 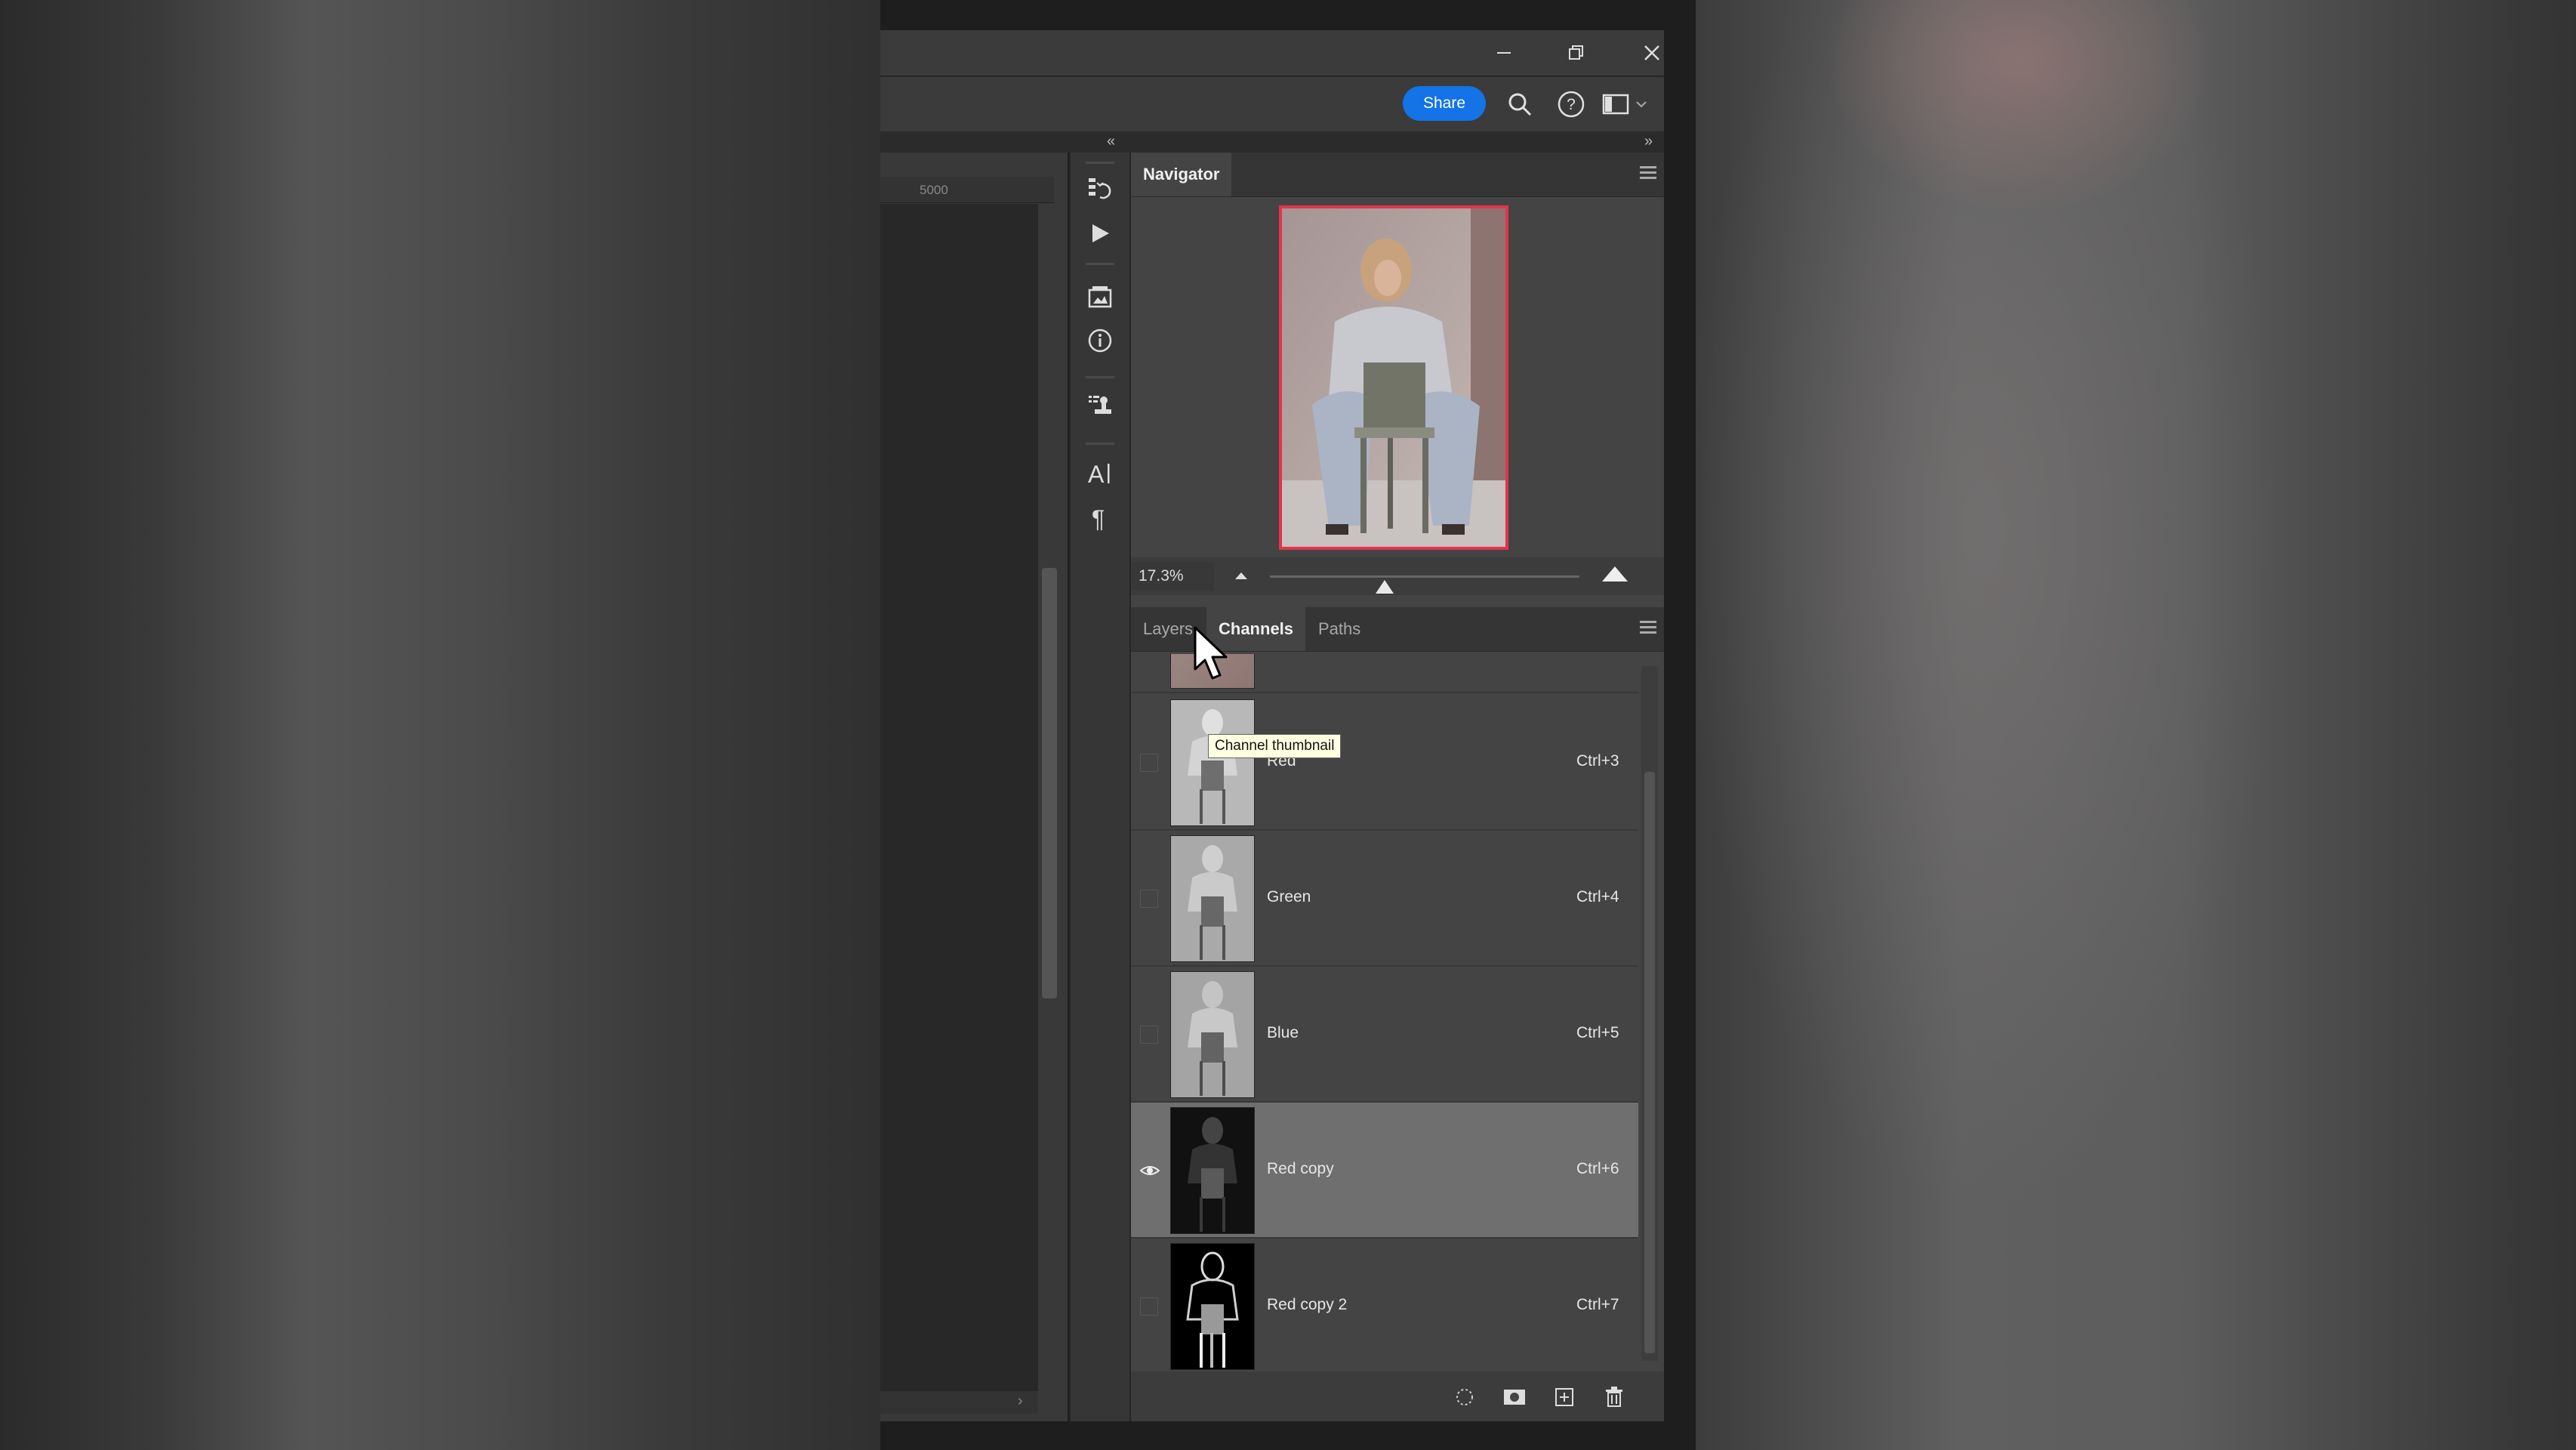 What do you see at coordinates (1384, 587) in the screenshot?
I see `zoom-slider-thumb` at bounding box center [1384, 587].